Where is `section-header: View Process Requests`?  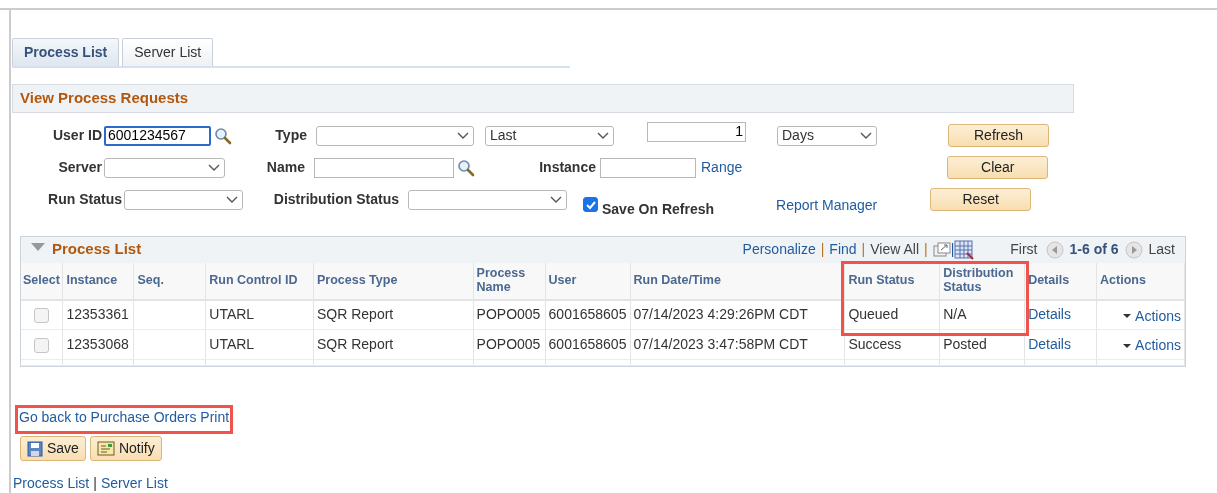
section-header: View Process Requests is located at coordinates (543, 98).